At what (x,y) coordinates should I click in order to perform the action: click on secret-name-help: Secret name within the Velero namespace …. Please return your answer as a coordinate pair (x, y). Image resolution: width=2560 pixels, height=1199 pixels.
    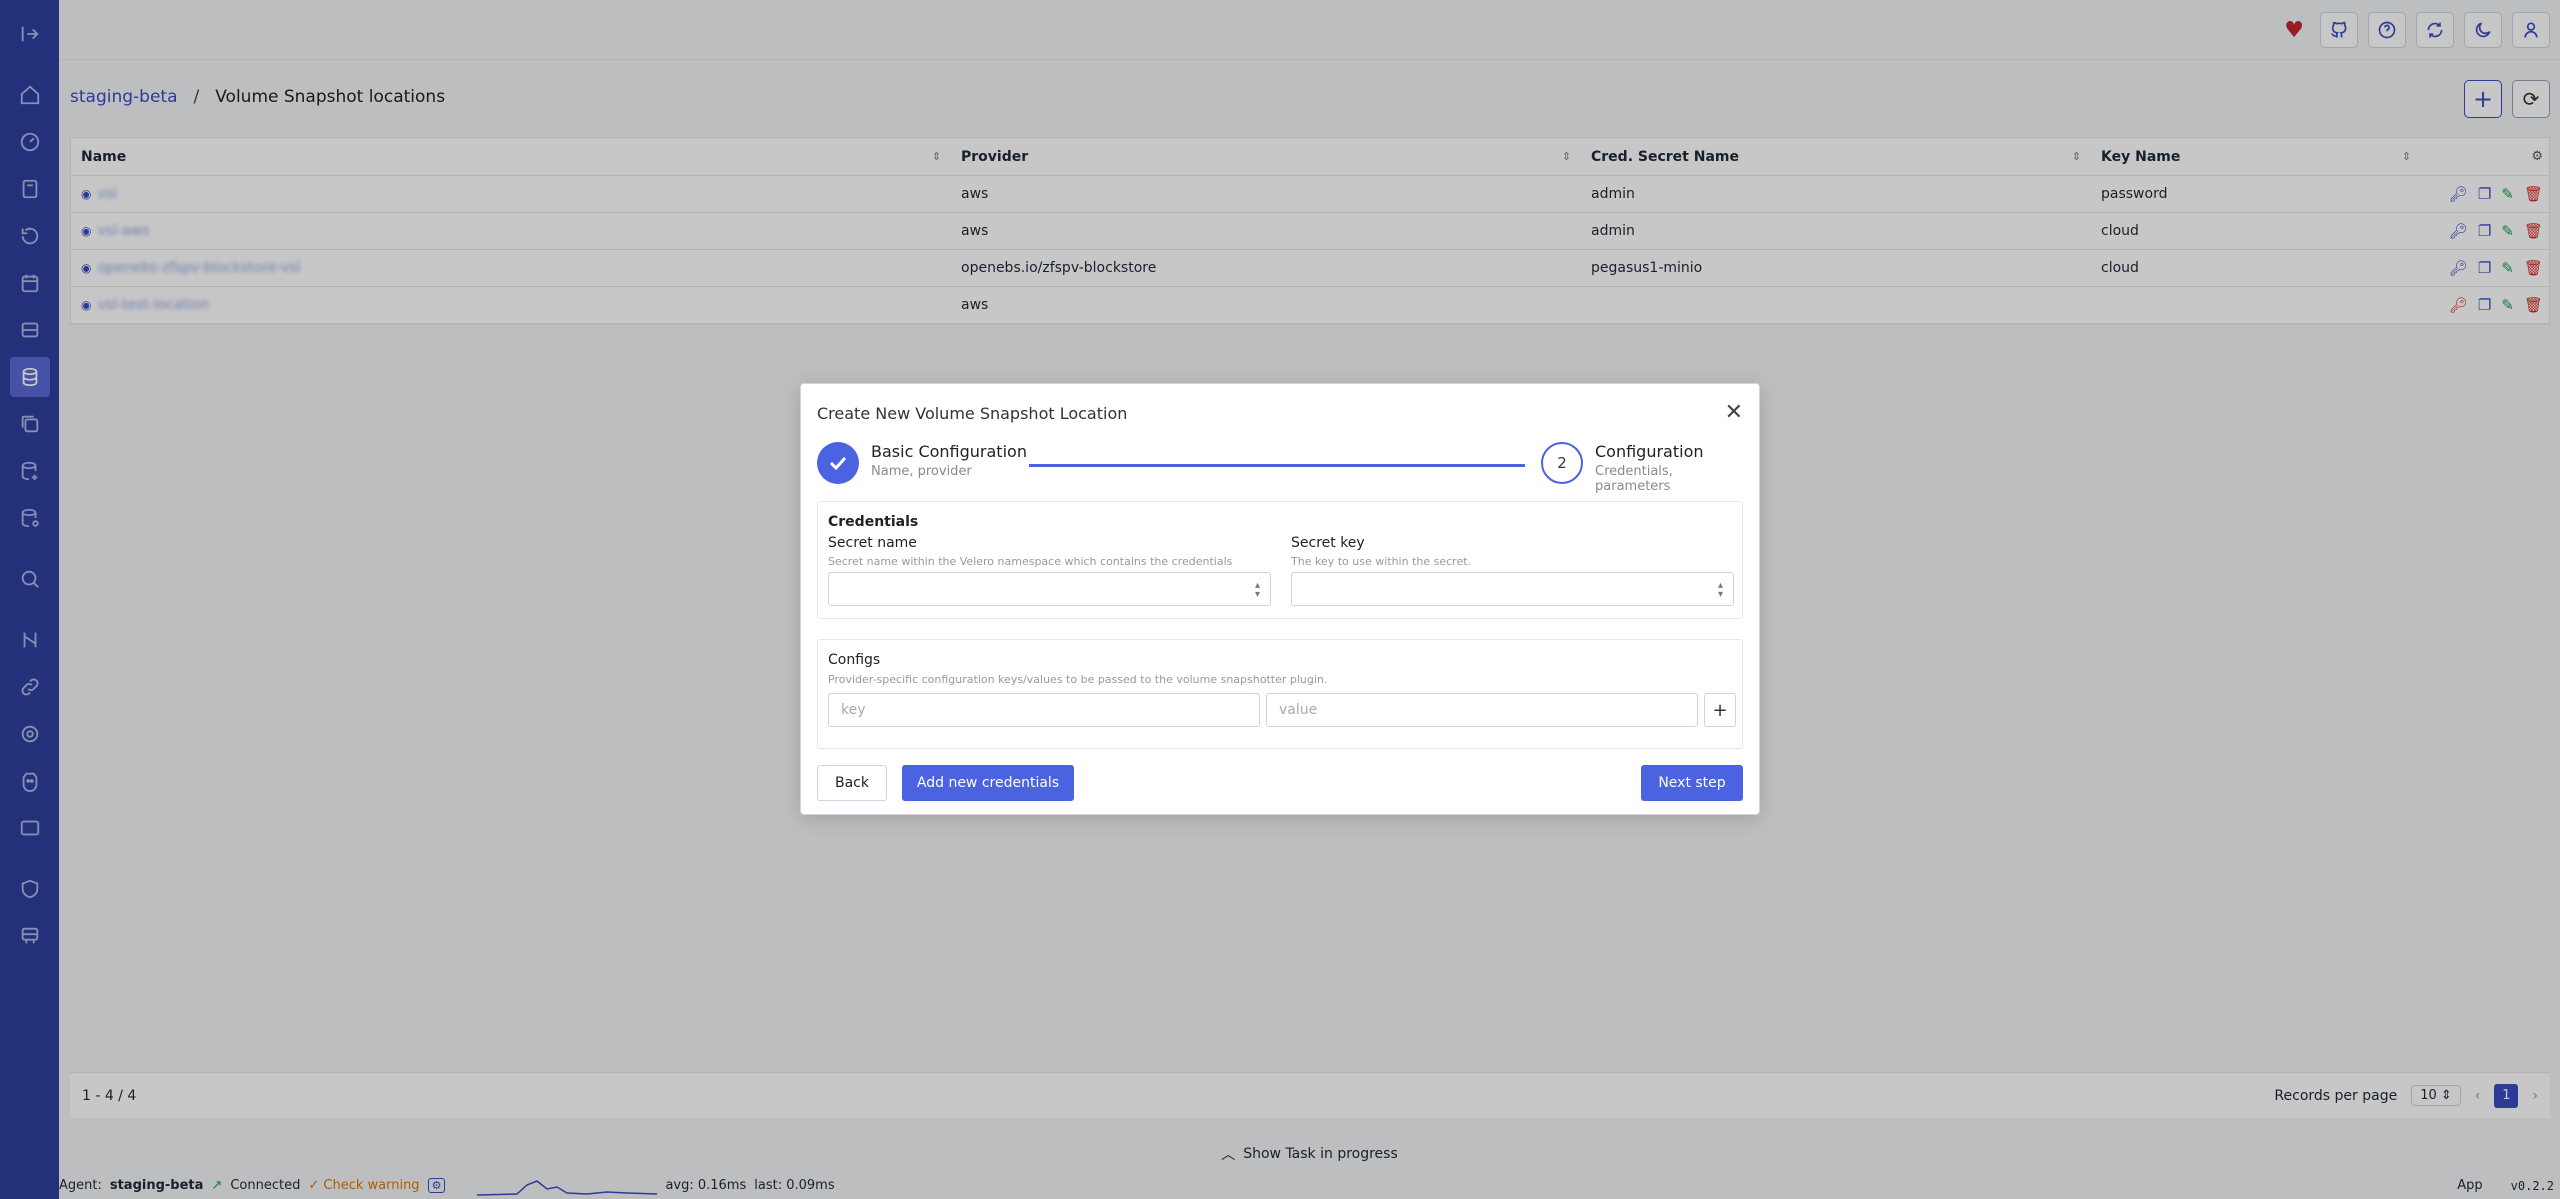
    Looking at the image, I should click on (1030, 561).